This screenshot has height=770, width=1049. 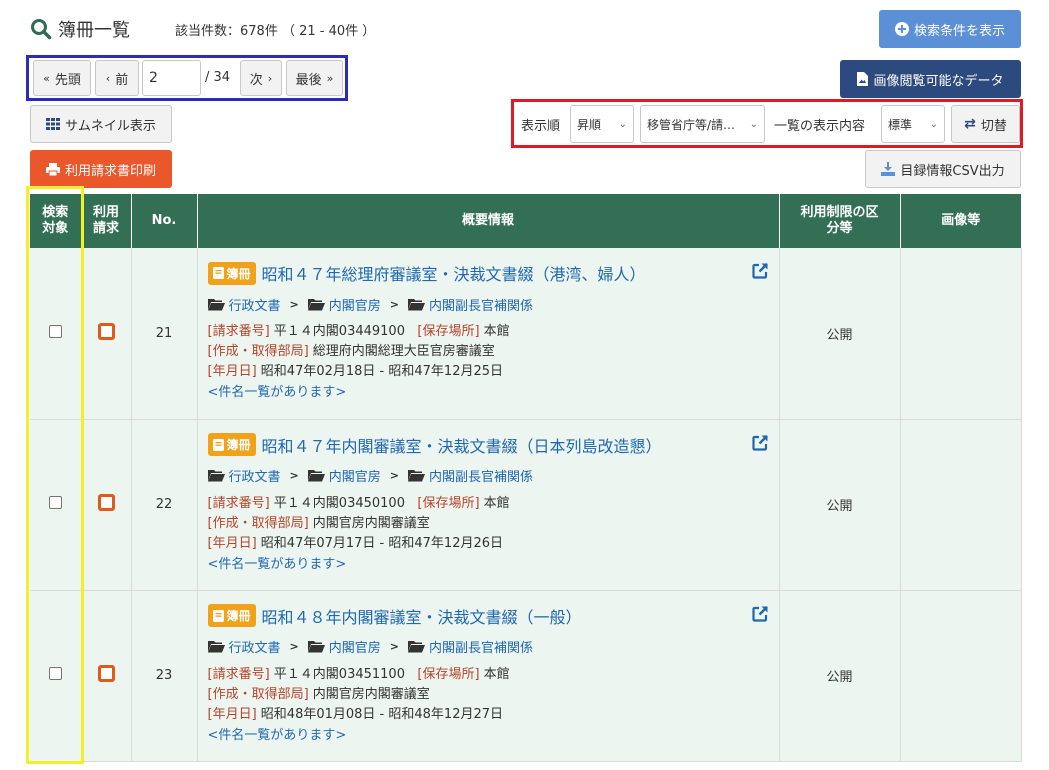 I want to click on thumbnail-label: サムネイル表示, so click(x=110, y=126).